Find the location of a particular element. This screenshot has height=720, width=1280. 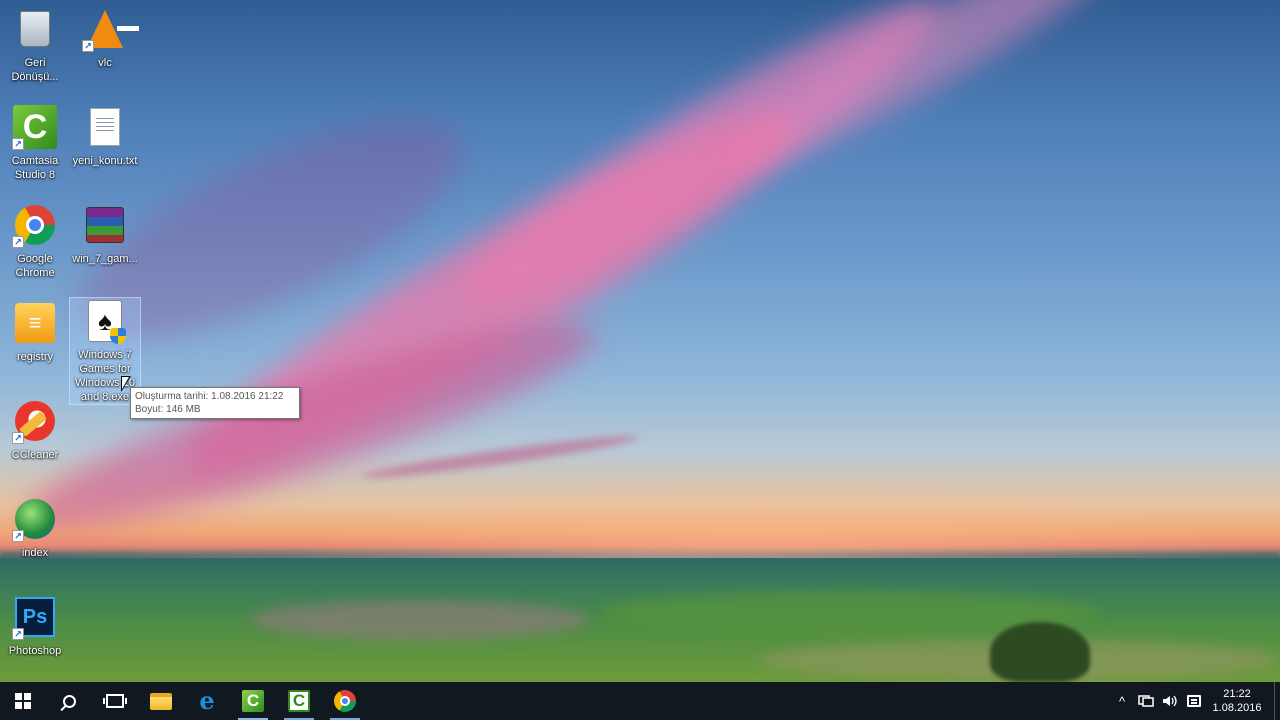

desktop-icon-text-file: yeni_konu.txt is located at coordinates (105, 136).